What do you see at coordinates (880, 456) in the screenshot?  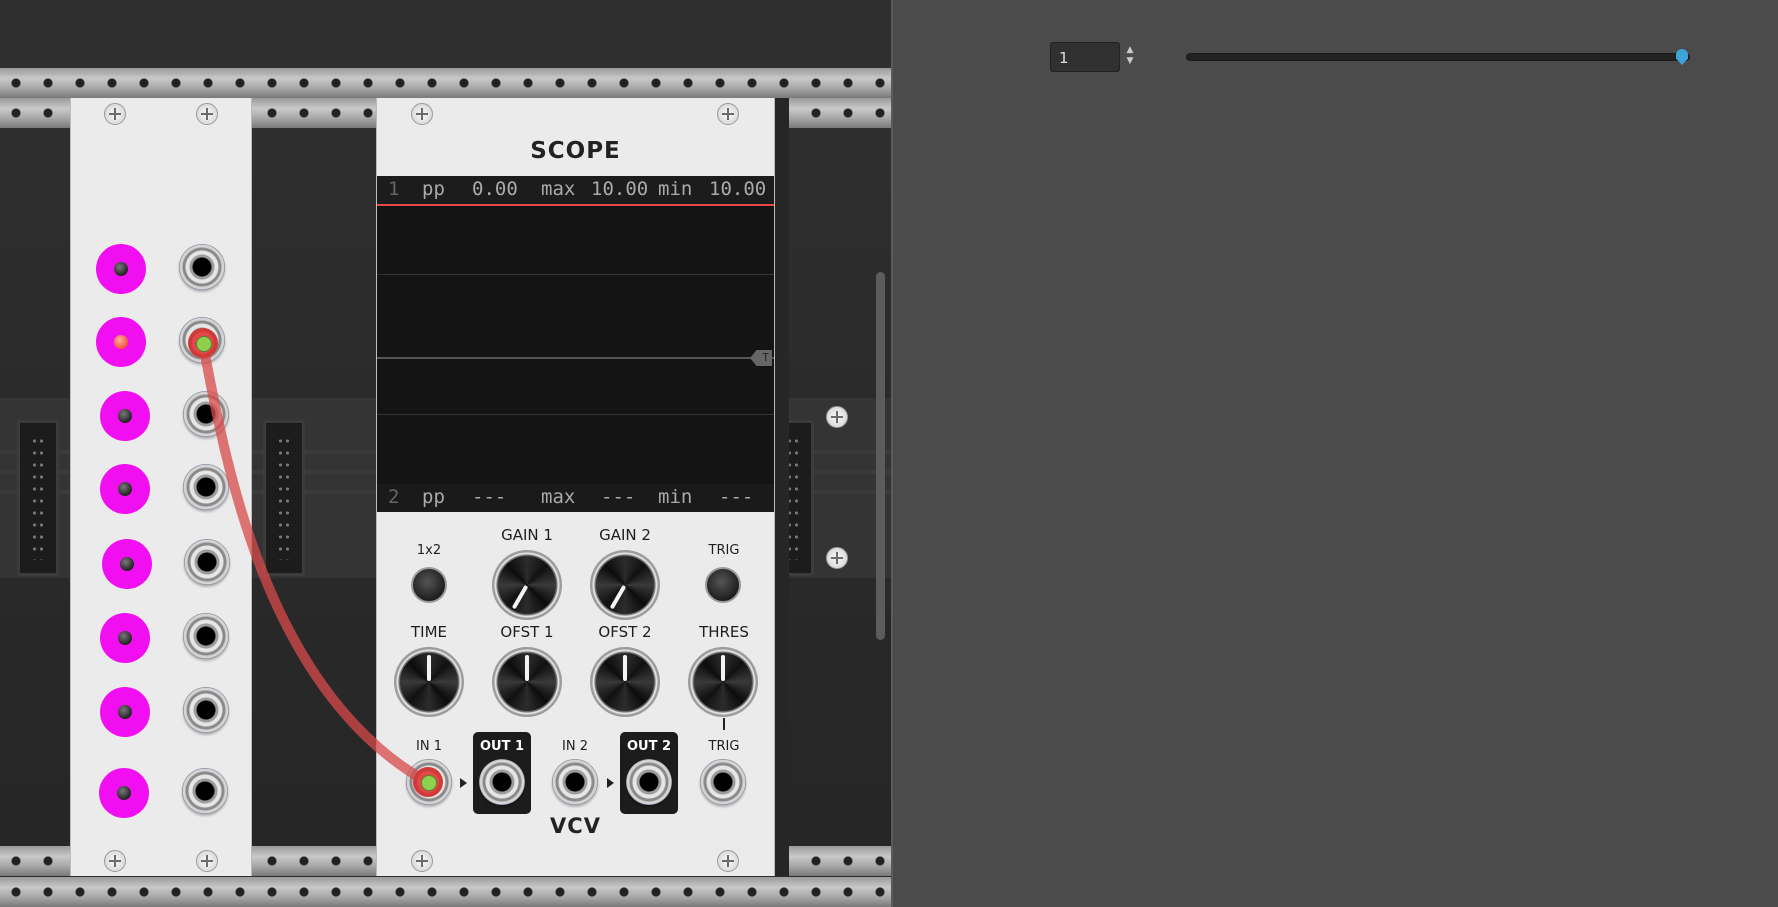 I see `rack-scrollbar` at bounding box center [880, 456].